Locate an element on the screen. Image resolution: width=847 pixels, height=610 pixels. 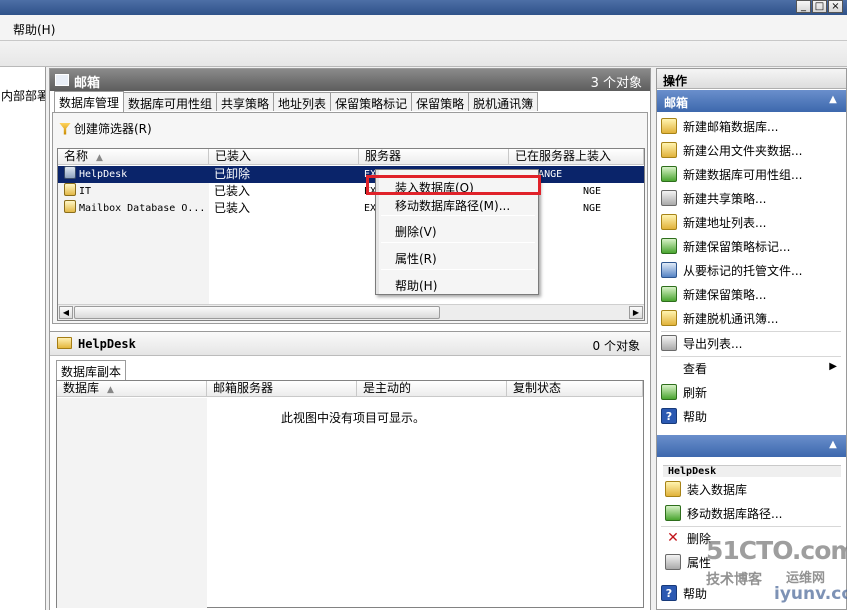
watermark: 51CTO.com 技术博客 运维网 iyunv.com is located at coordinates (776, 570).